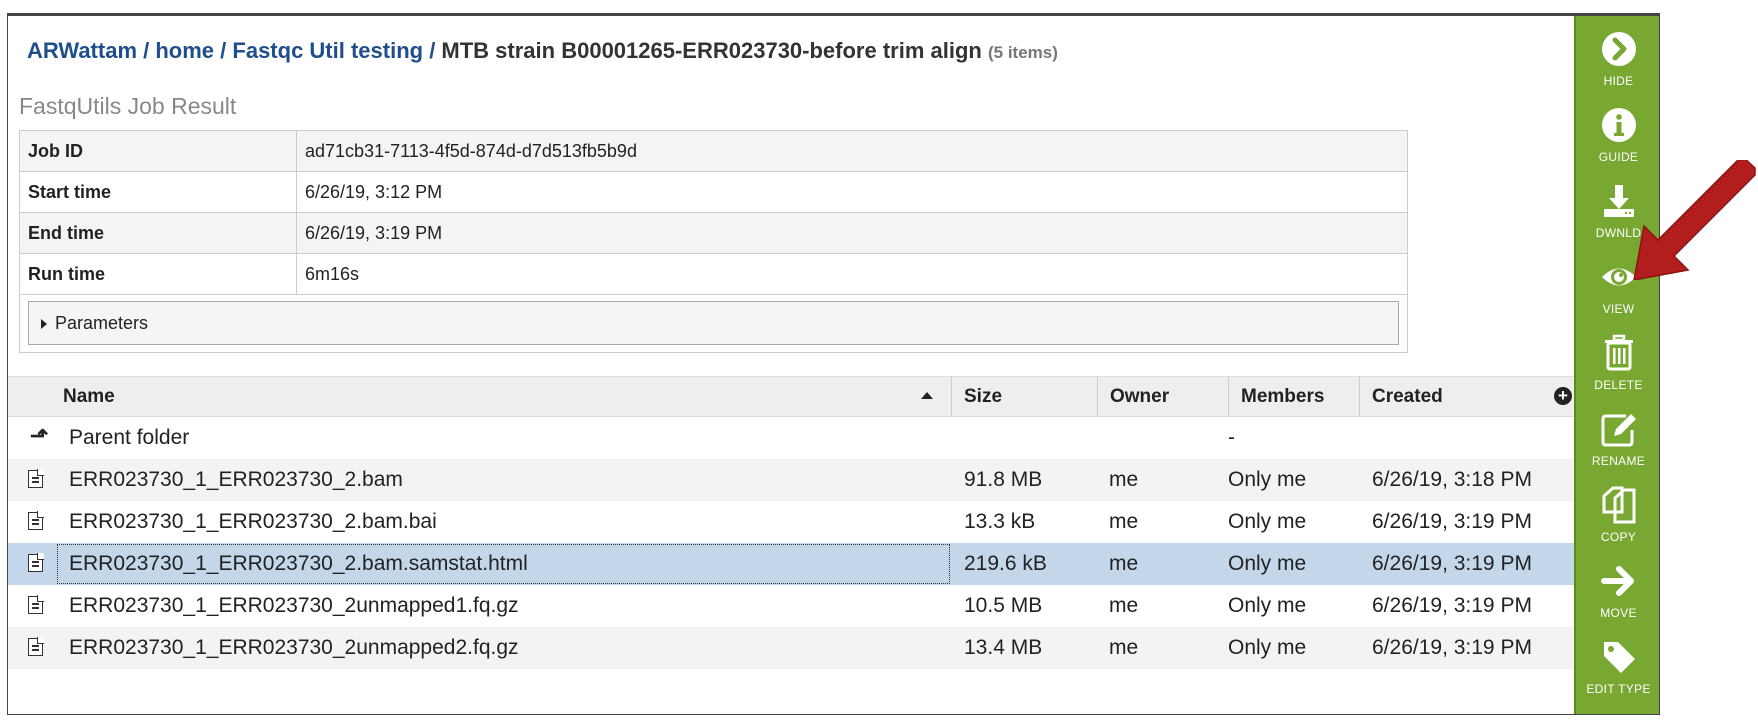  What do you see at coordinates (294, 605) in the screenshot?
I see `row-name: ERR023730_1_ERR023730_2unmapped1.fq.gz` at bounding box center [294, 605].